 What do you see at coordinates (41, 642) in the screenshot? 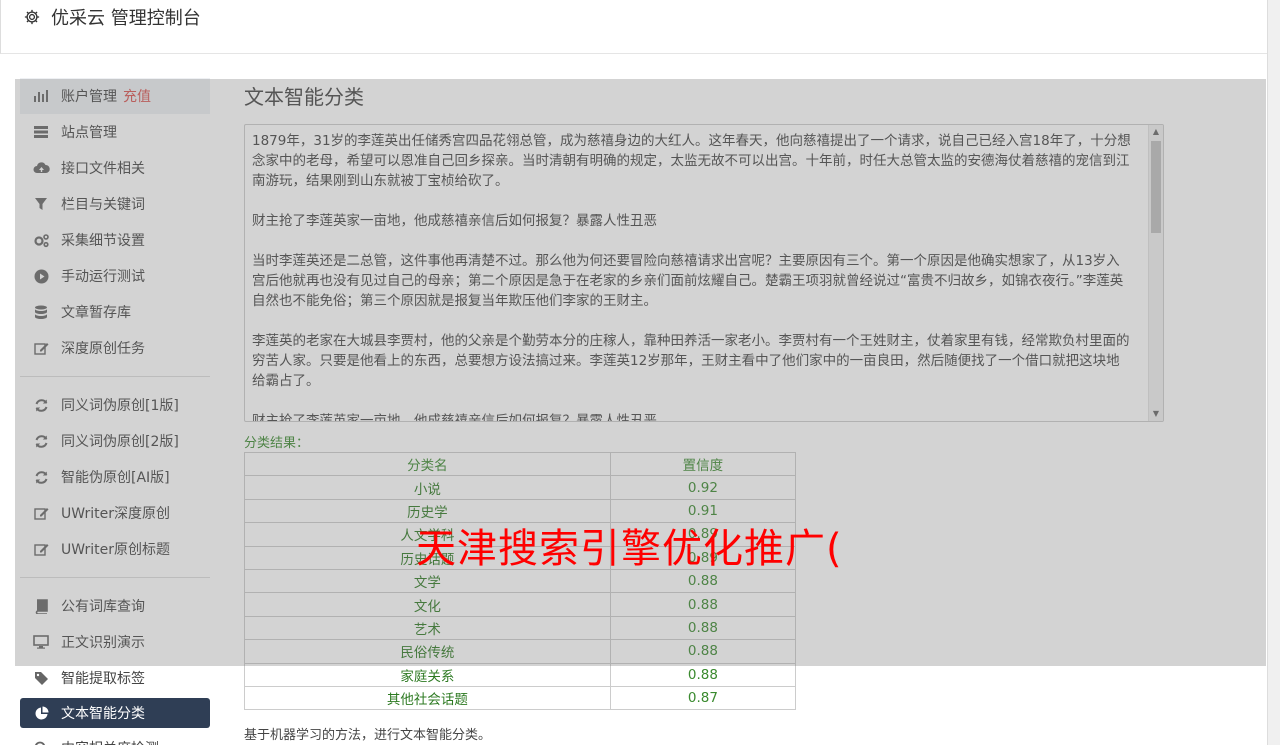
I see `monitor-icon` at bounding box center [41, 642].